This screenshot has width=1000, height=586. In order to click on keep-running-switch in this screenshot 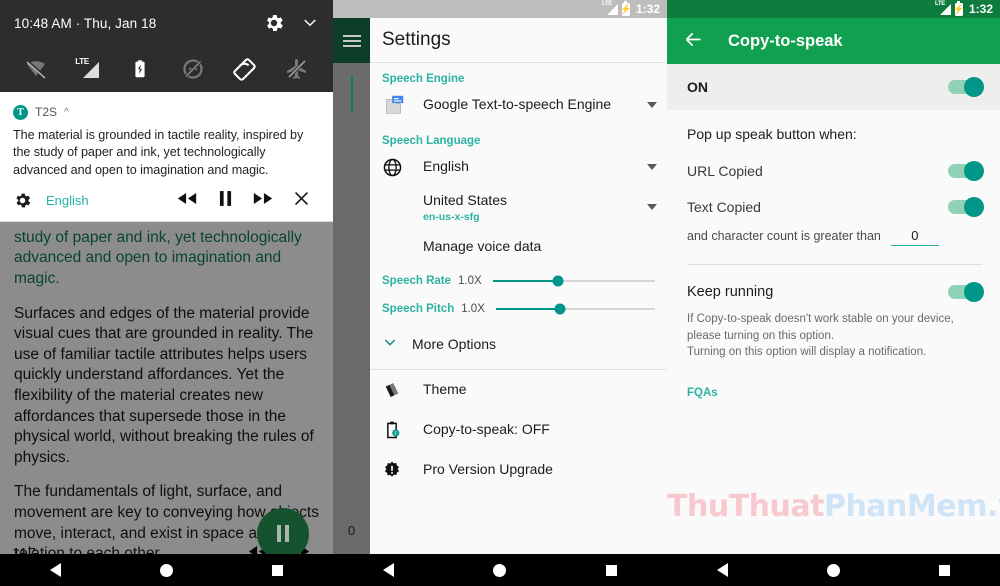, I will do `click(966, 292)`.